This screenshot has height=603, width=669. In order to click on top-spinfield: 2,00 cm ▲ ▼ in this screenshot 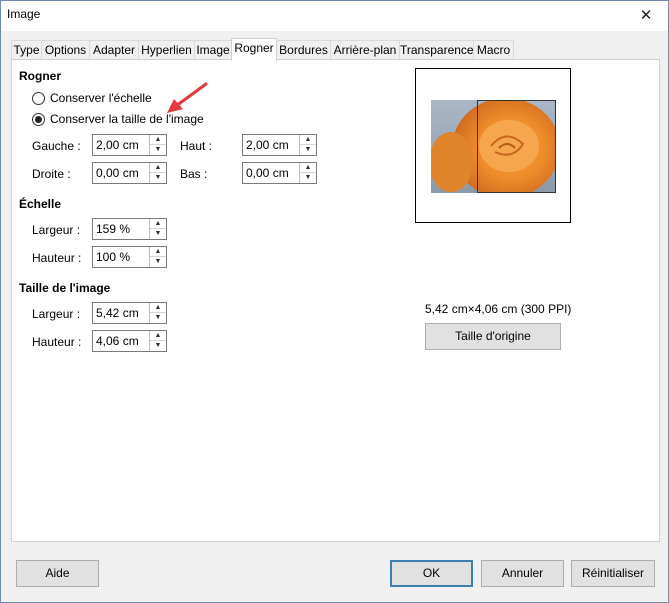, I will do `click(279, 145)`.